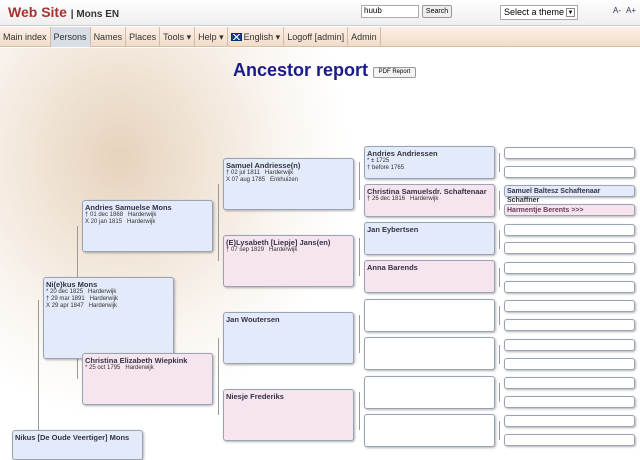 The height and width of the screenshot is (460, 640). I want to click on person-name: Niesje Frederiks, so click(288, 396).